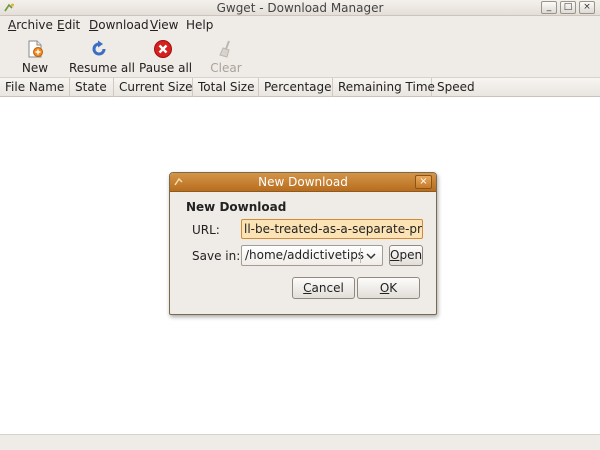 Image resolution: width=600 pixels, height=450 pixels. I want to click on resume-all-label: Resume all, so click(102, 68).